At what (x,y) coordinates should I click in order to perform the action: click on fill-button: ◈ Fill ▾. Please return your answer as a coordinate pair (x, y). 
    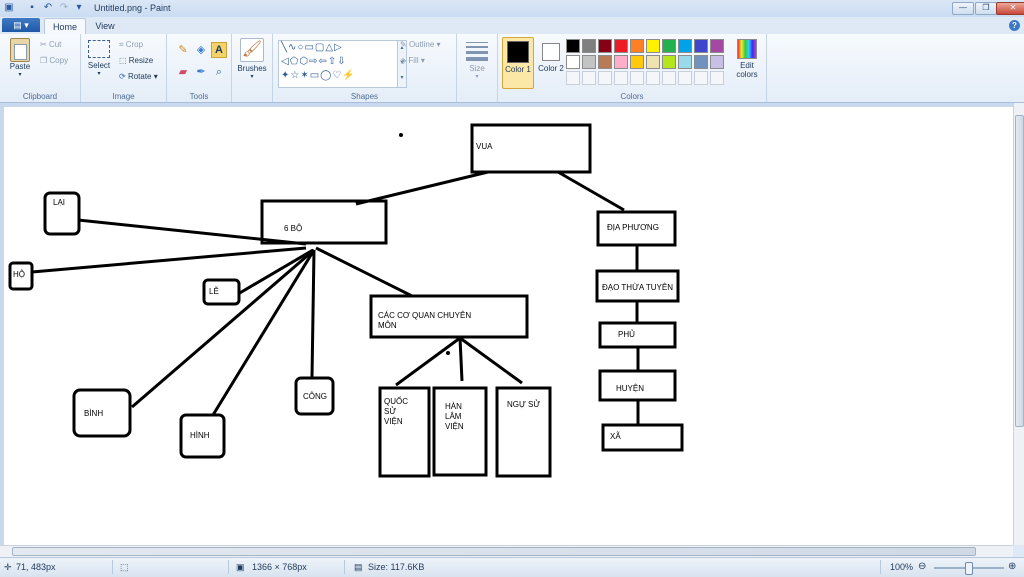
    Looking at the image, I should click on (412, 60).